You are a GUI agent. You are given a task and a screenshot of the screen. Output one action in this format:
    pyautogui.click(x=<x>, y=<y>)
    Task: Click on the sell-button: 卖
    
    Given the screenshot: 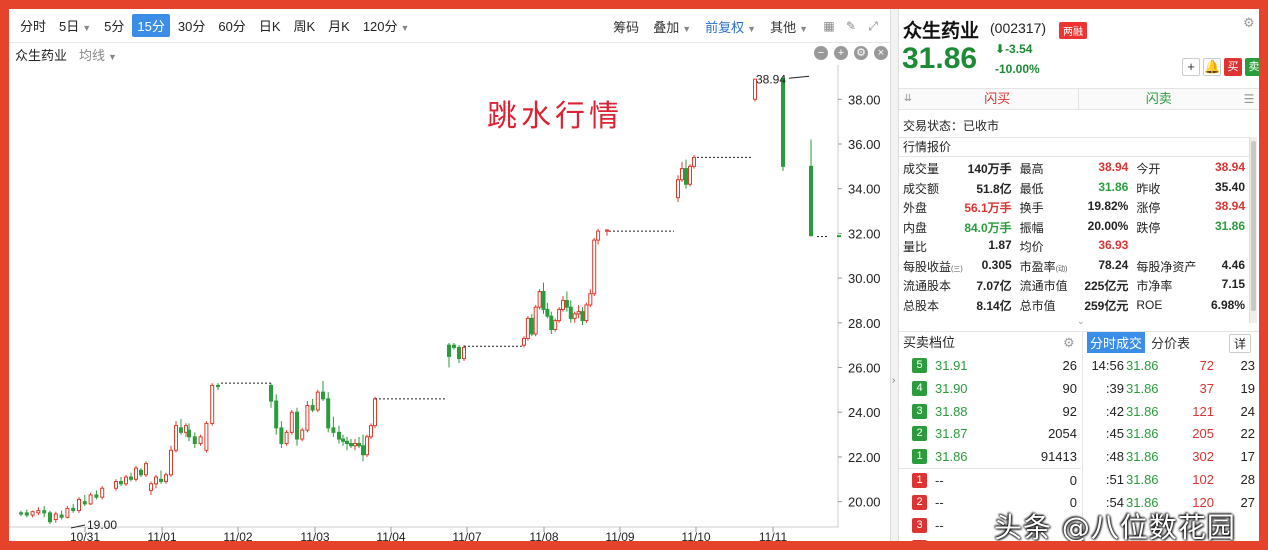 What is the action you would take?
    pyautogui.click(x=1252, y=67)
    